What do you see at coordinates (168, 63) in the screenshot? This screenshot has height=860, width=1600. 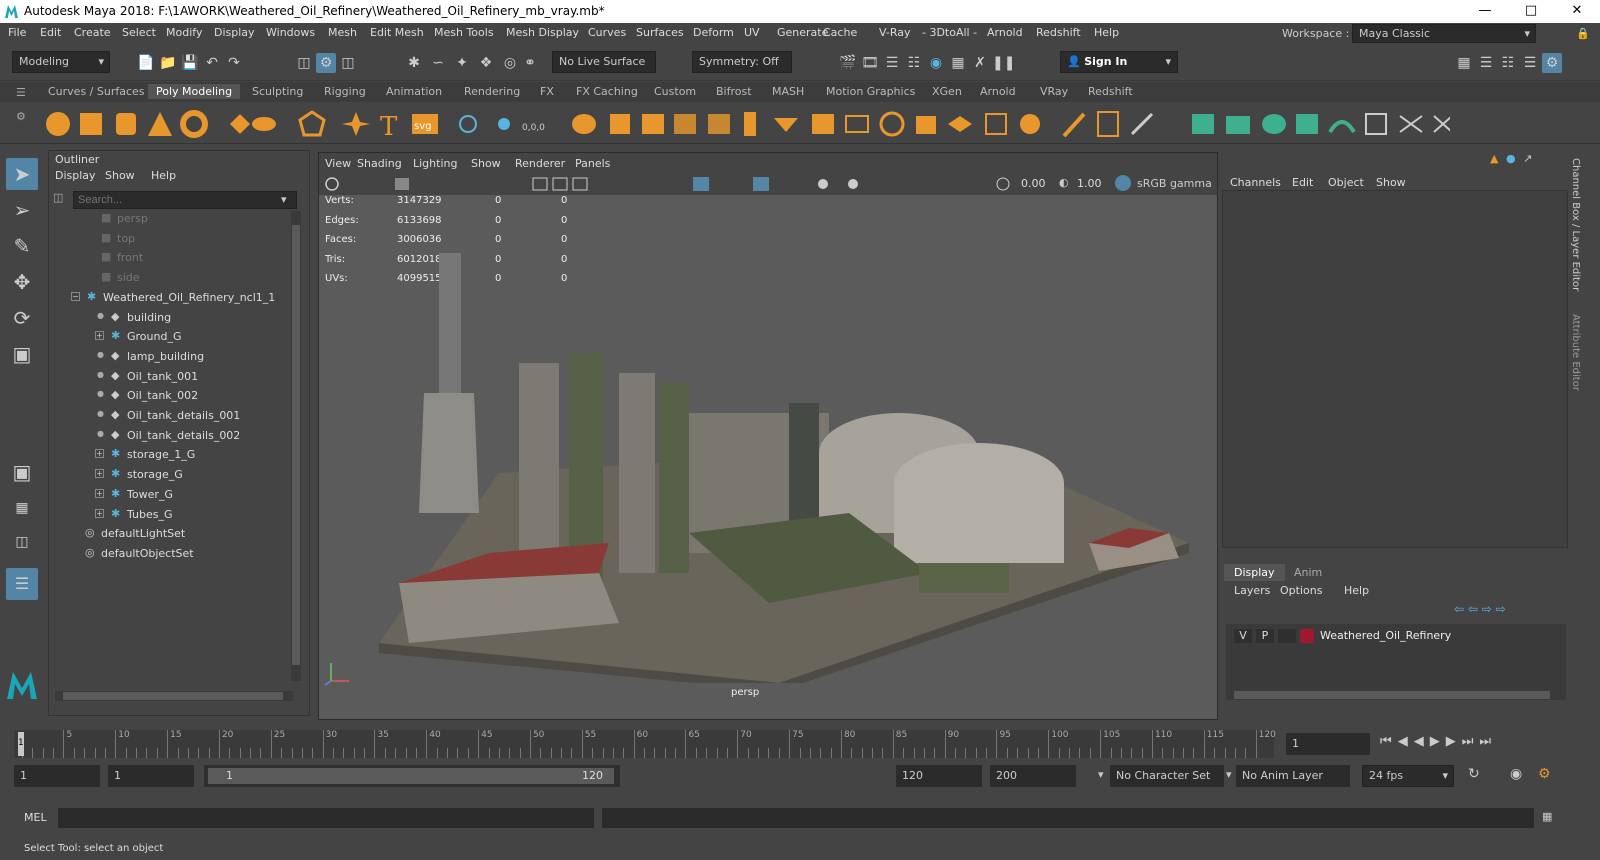 I see `open-scene-icon: 📁` at bounding box center [168, 63].